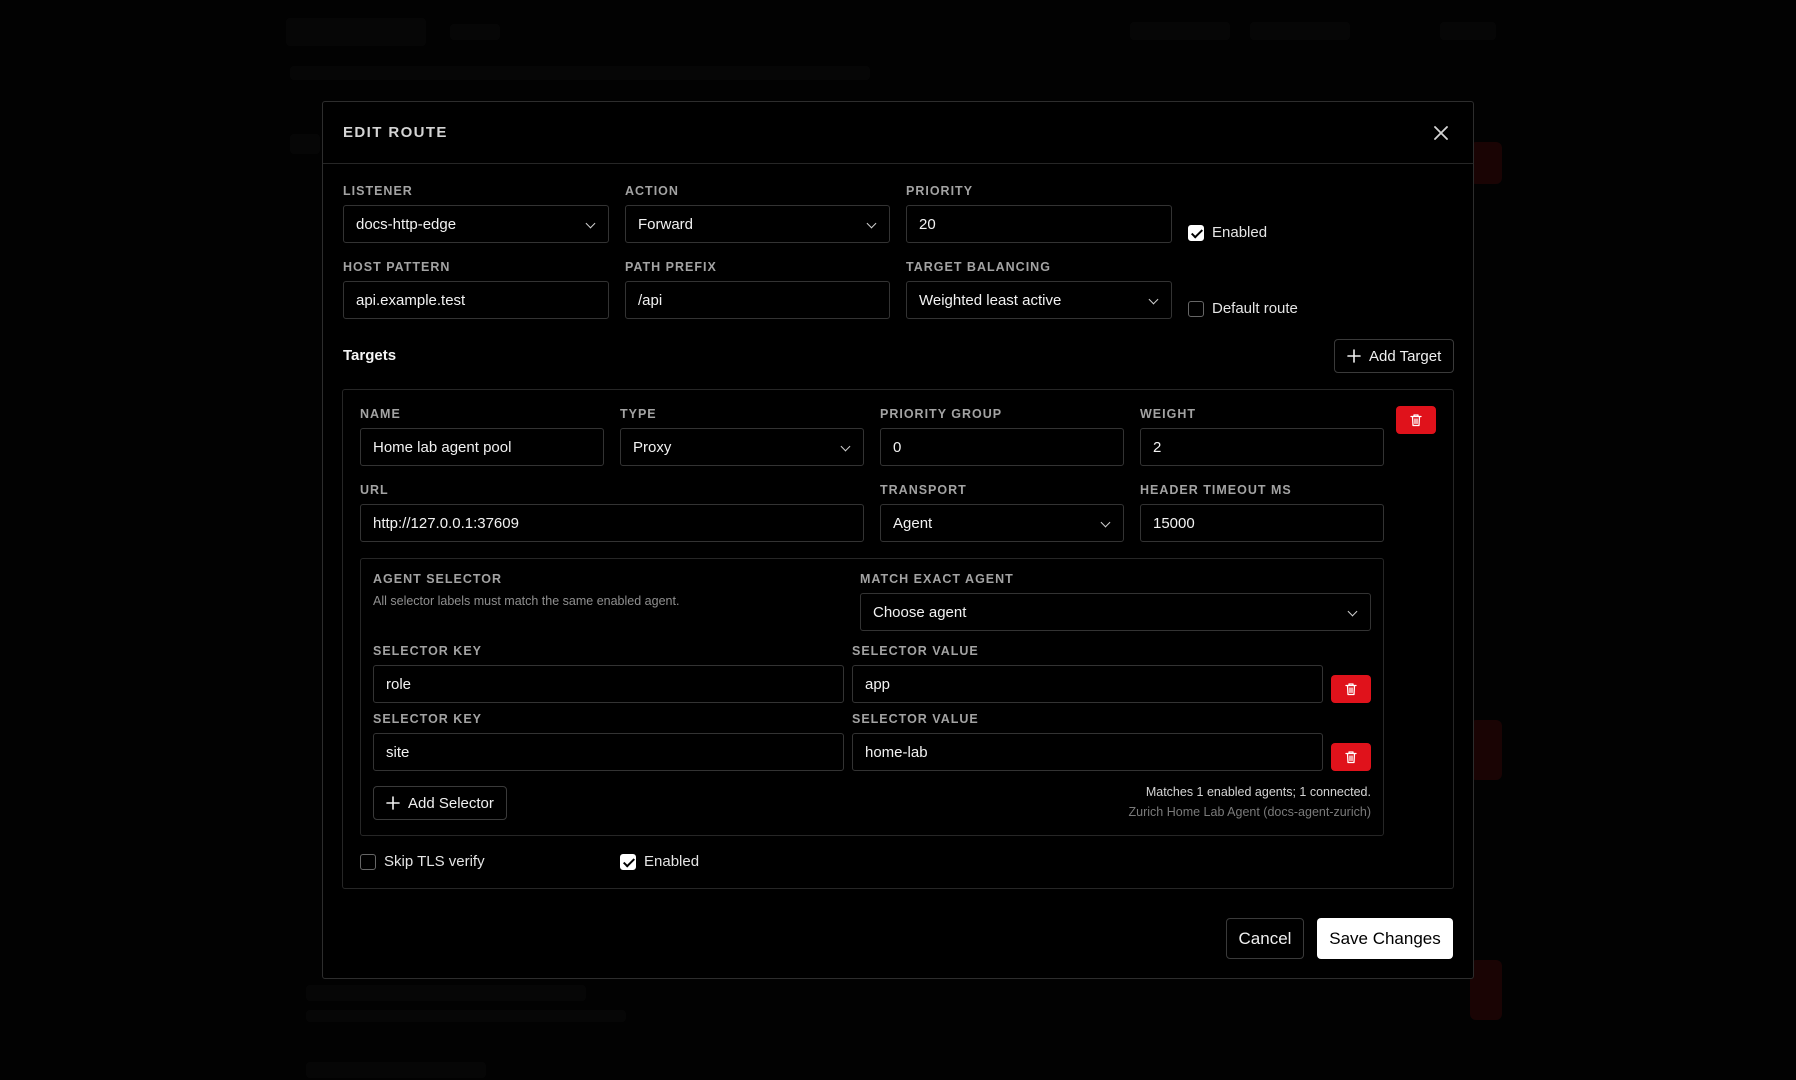  I want to click on weight-input: 2, so click(1262, 447).